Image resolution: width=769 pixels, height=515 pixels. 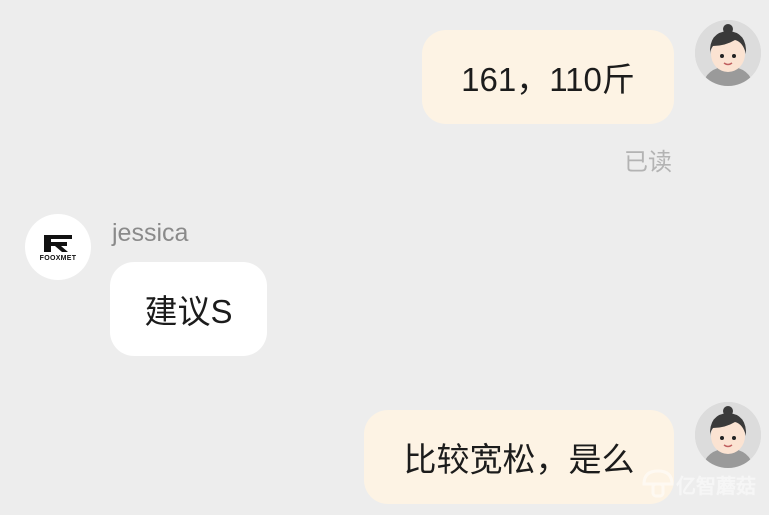 What do you see at coordinates (648, 162) in the screenshot?
I see `read-status: 已读` at bounding box center [648, 162].